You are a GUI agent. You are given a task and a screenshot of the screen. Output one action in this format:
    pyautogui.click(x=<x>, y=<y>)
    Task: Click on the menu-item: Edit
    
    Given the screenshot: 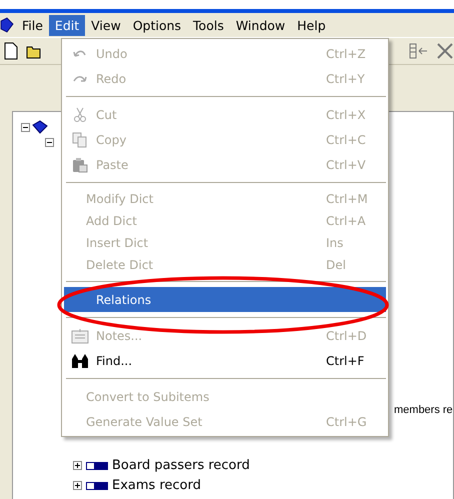 What is the action you would take?
    pyautogui.click(x=67, y=25)
    